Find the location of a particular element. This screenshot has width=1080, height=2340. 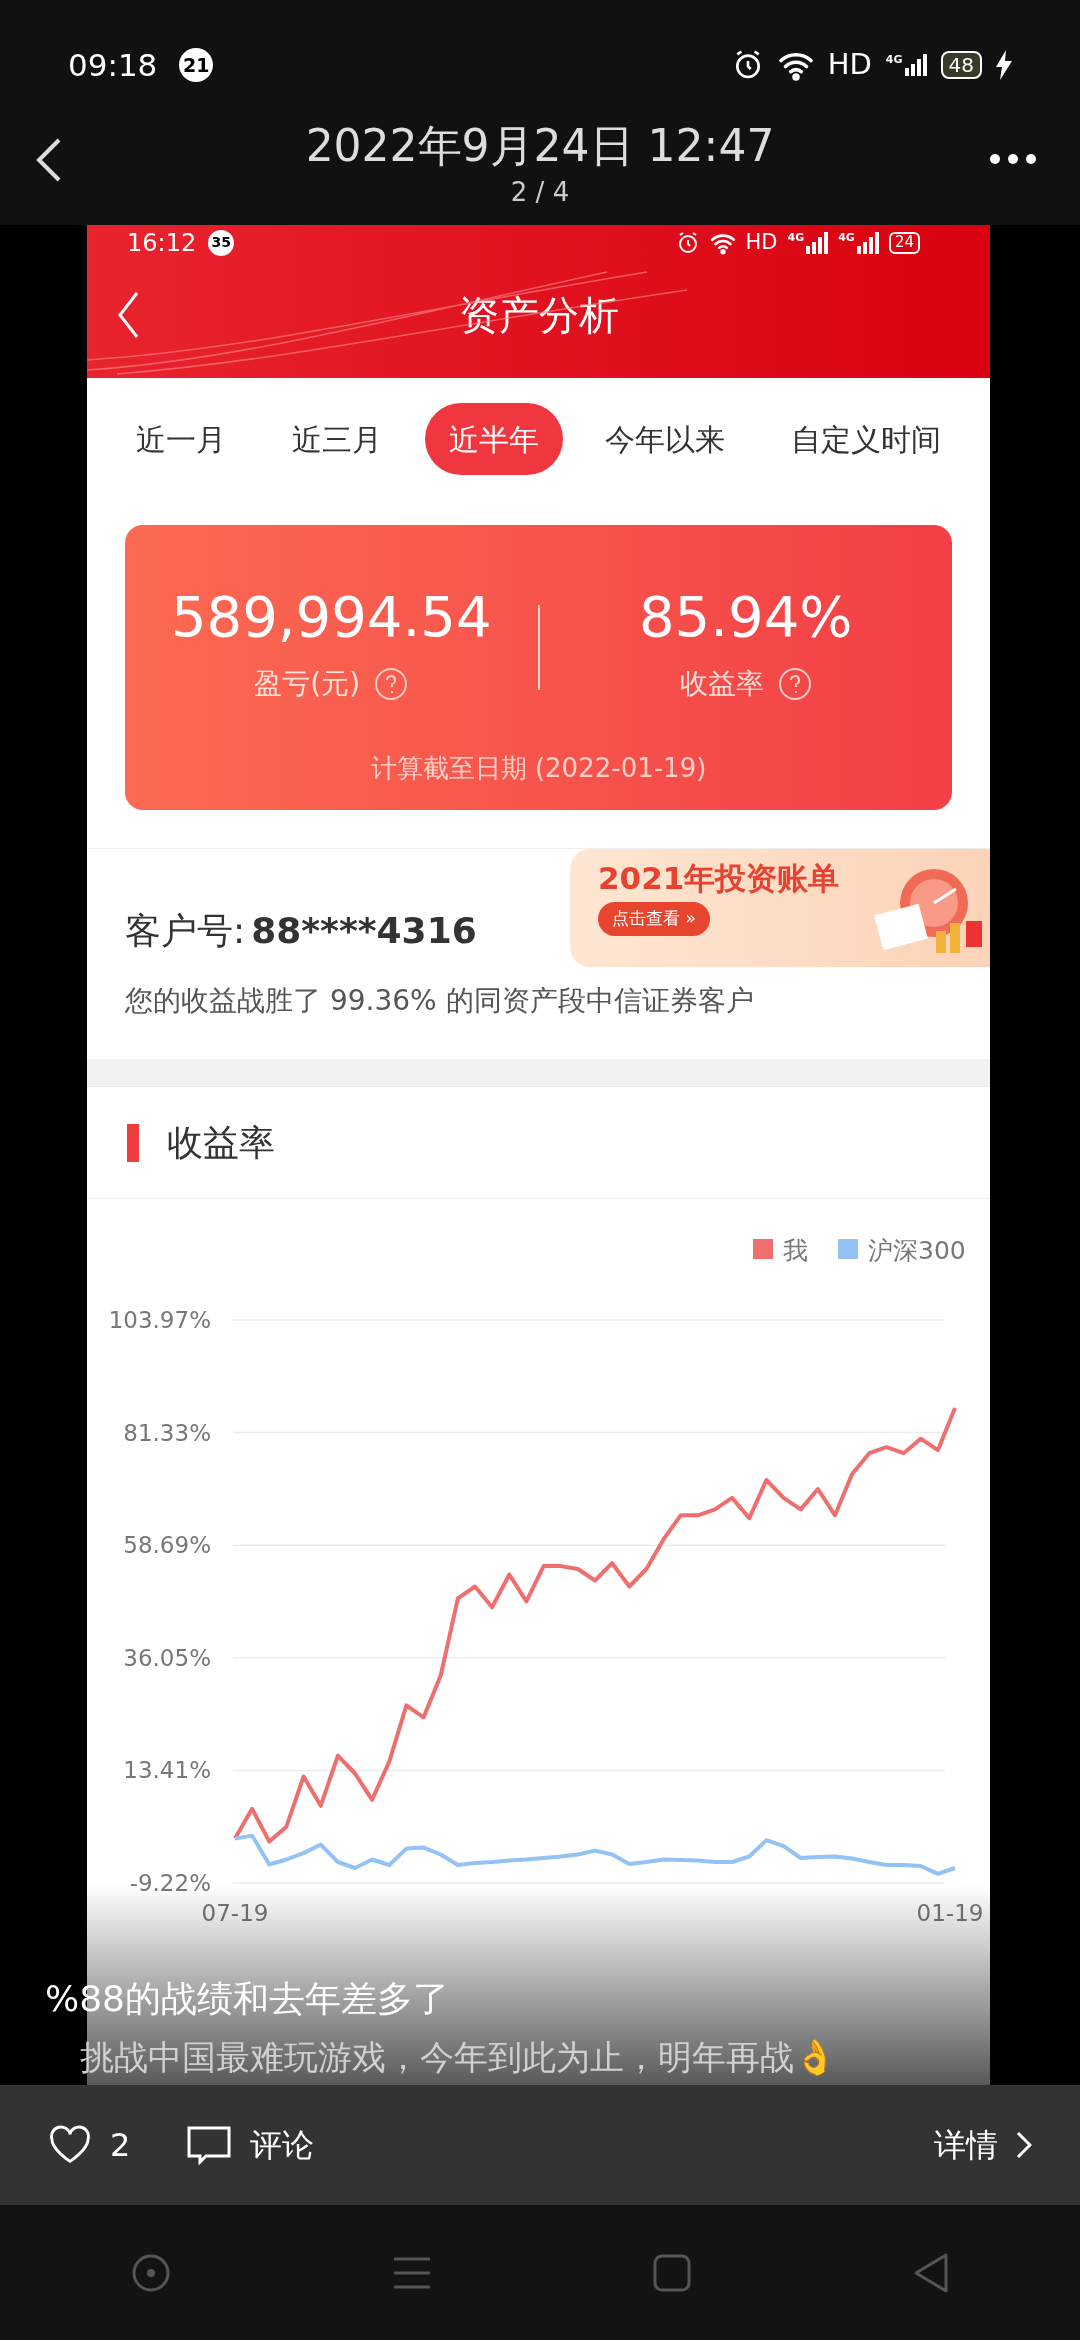

notification-badge: 21 is located at coordinates (196, 65).